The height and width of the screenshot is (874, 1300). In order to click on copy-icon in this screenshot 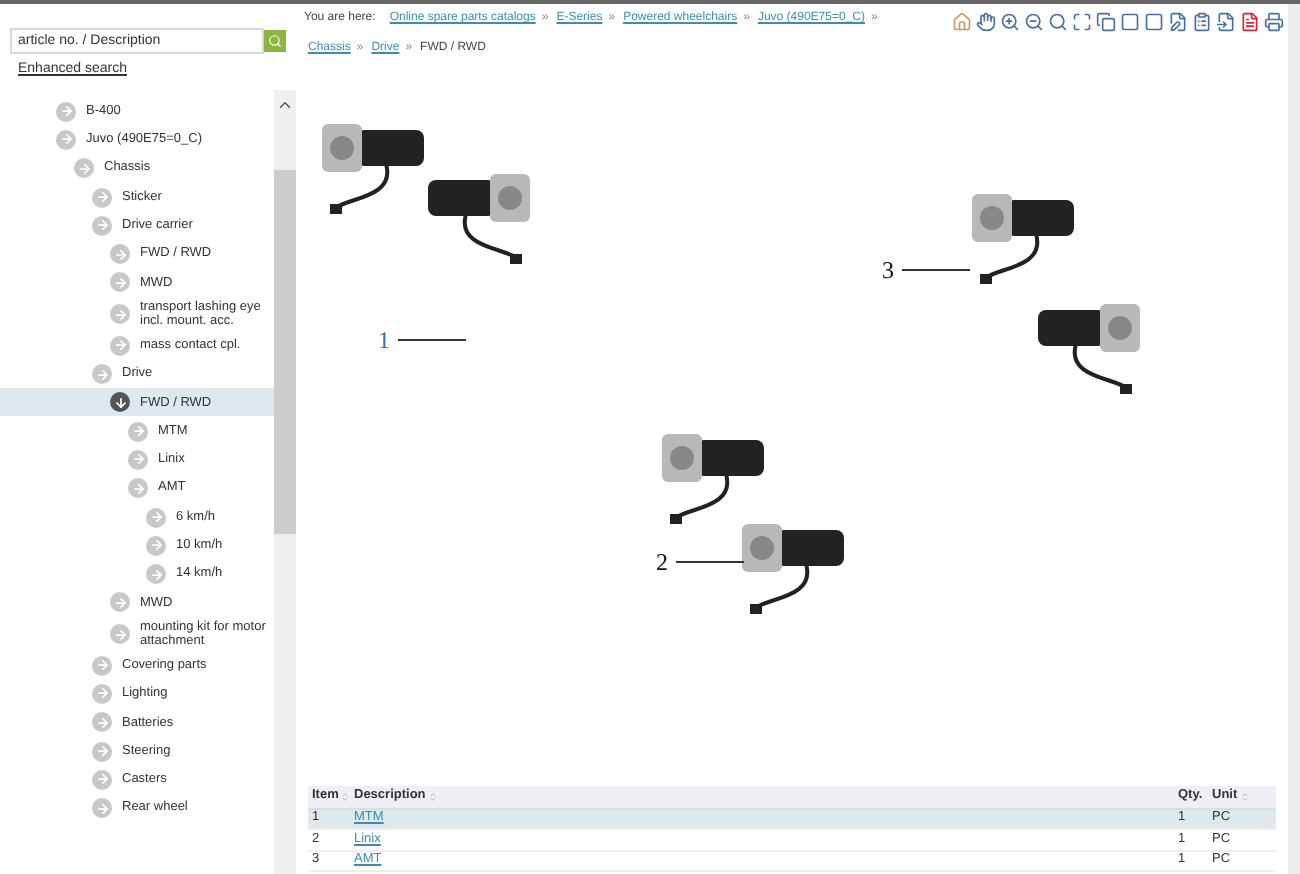, I will do `click(1105, 21)`.